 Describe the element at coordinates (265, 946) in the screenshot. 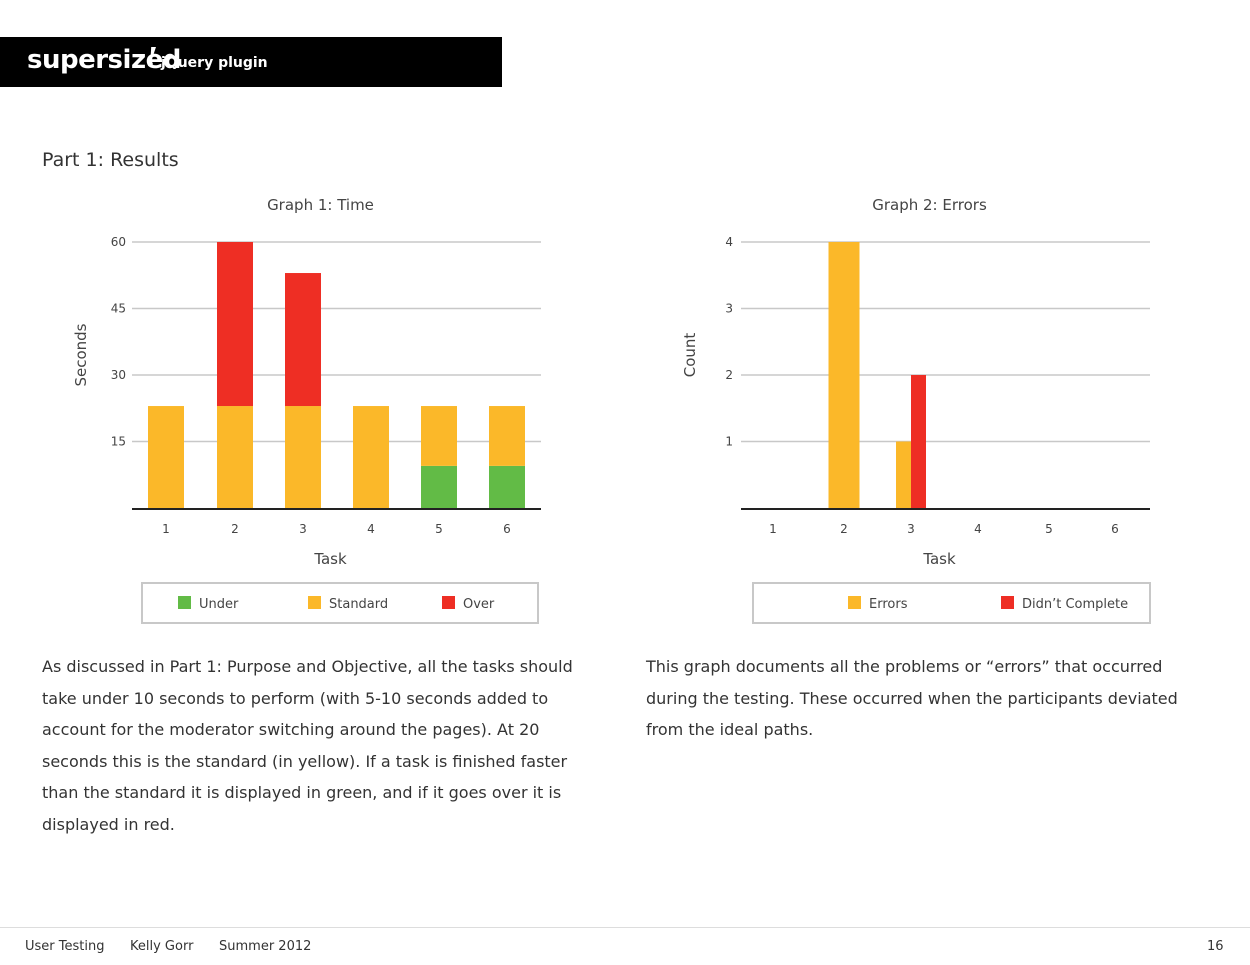

I see `footer-date: Summer 2012` at that location.